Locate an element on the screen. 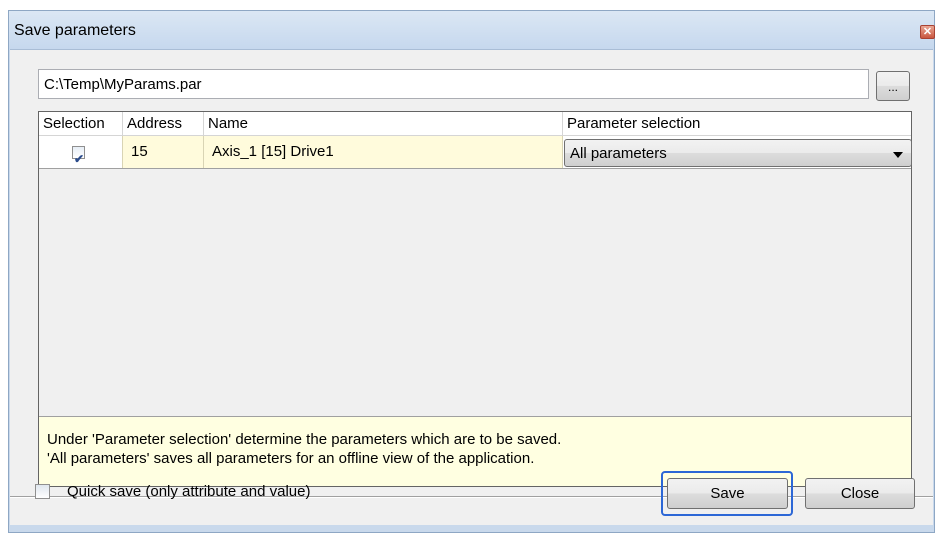 This screenshot has height=533, width=935. close-button: Close is located at coordinates (860, 493).